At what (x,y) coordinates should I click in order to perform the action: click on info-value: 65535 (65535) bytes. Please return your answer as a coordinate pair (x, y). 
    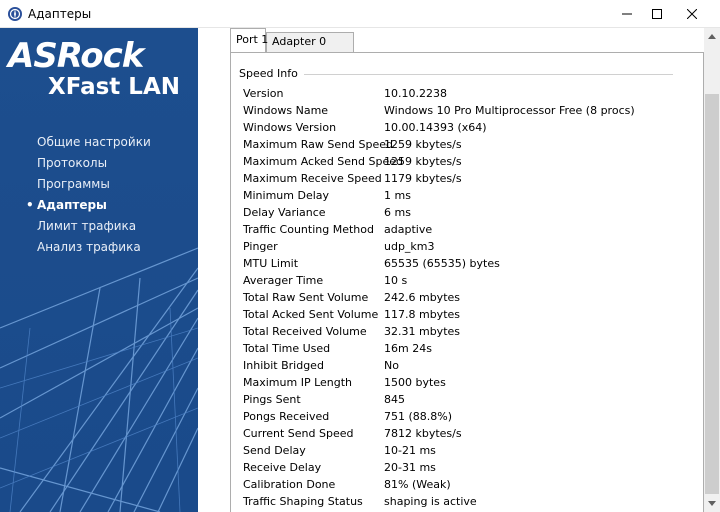
    Looking at the image, I should click on (442, 263).